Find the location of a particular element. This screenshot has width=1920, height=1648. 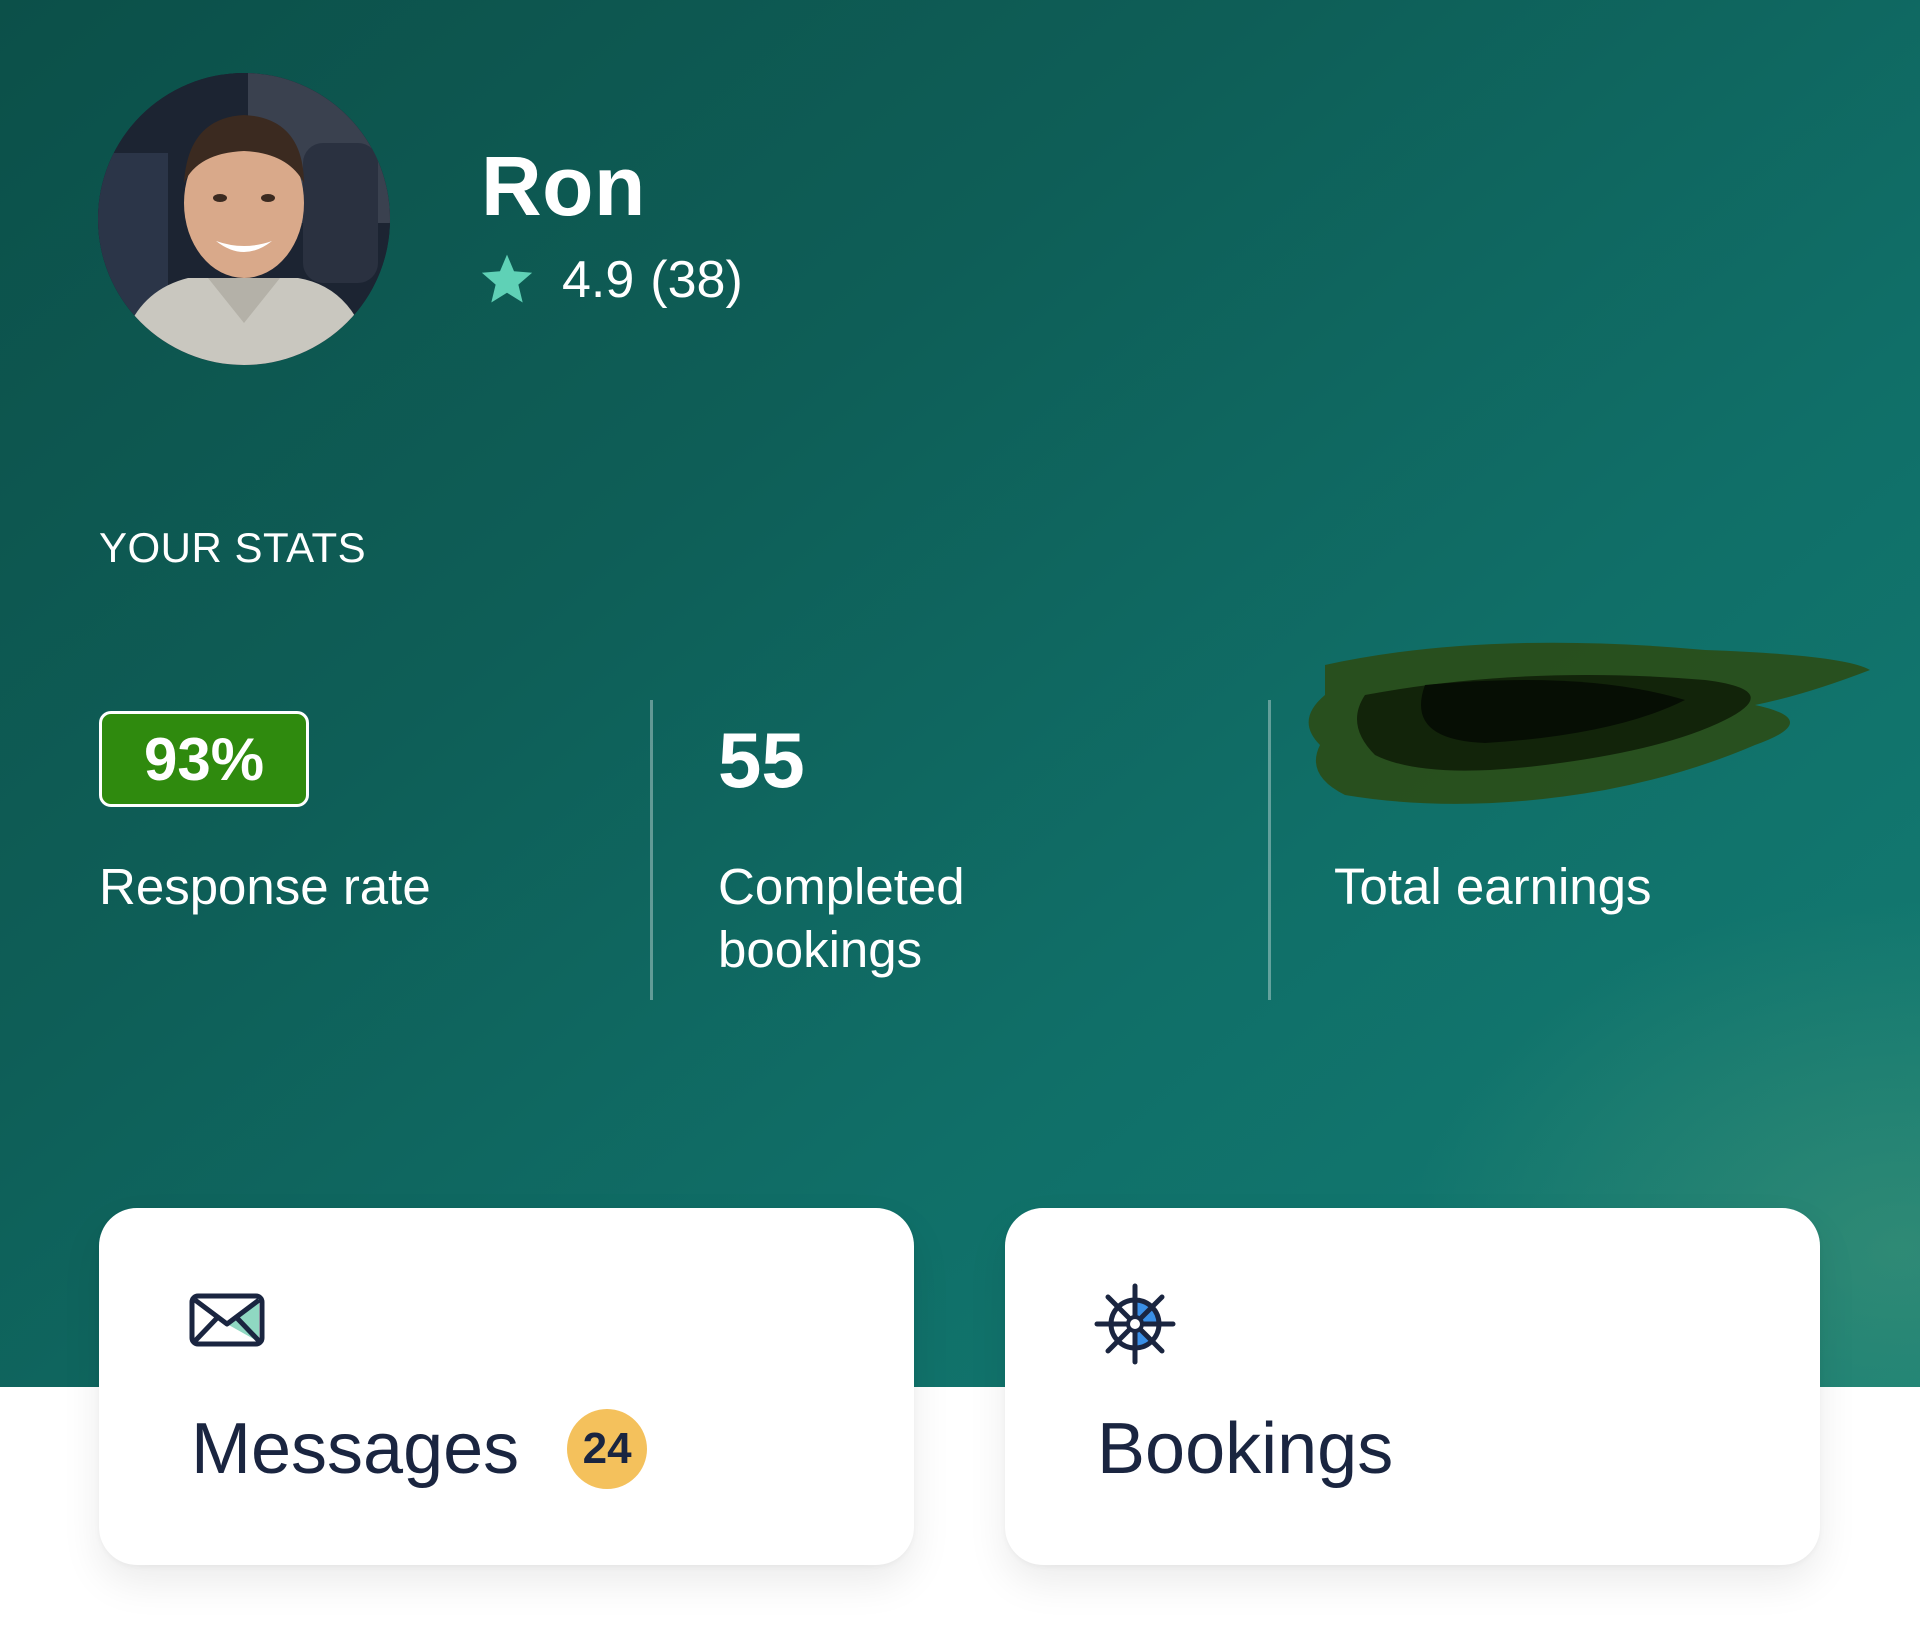

redaction-scribble is located at coordinates (1589, 723).